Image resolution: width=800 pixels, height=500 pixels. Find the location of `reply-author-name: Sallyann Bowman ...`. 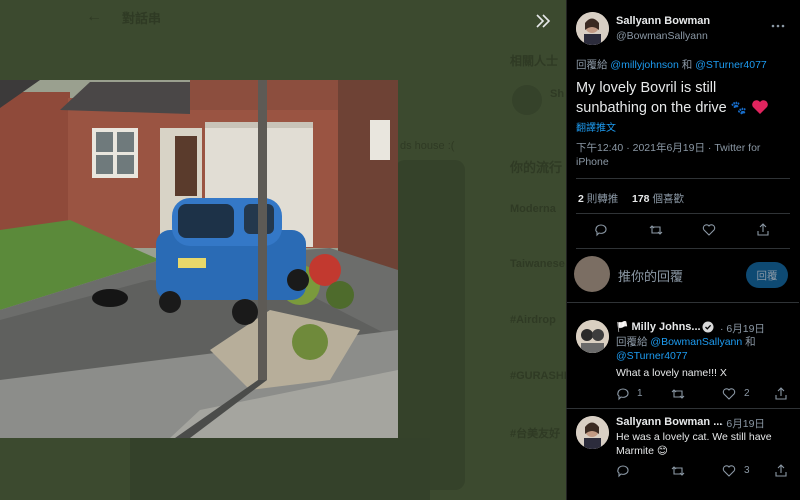

reply-author-name: Sallyann Bowman ... is located at coordinates (669, 422).